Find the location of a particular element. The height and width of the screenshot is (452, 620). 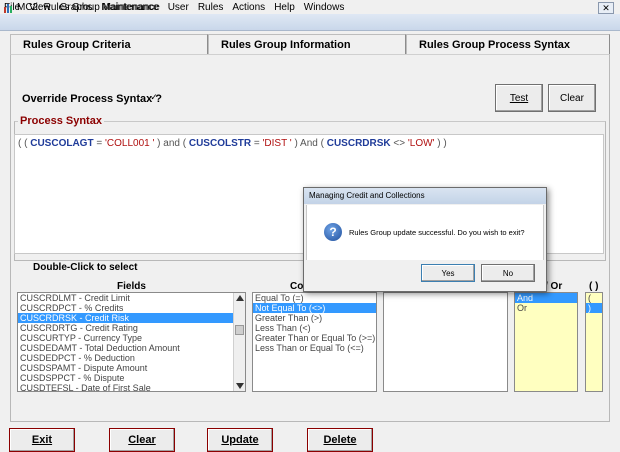

clear-syntax-button: Clear is located at coordinates (572, 98).